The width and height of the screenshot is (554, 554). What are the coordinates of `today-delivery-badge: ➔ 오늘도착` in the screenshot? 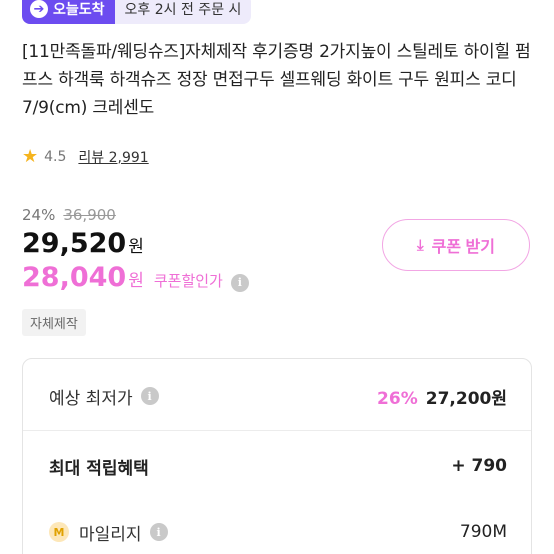 It's located at (68, 12).